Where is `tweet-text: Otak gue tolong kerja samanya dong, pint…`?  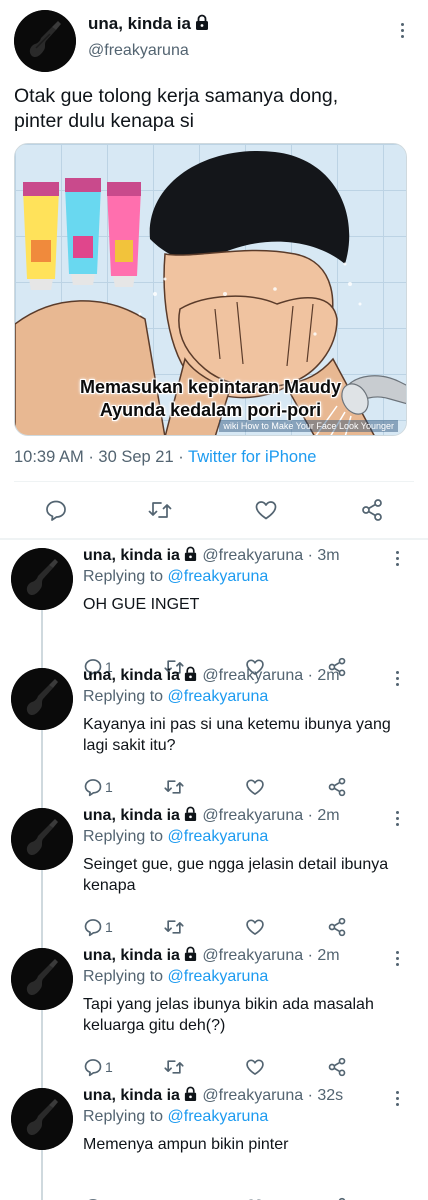 tweet-text: Otak gue tolong kerja samanya dong, pint… is located at coordinates (176, 108).